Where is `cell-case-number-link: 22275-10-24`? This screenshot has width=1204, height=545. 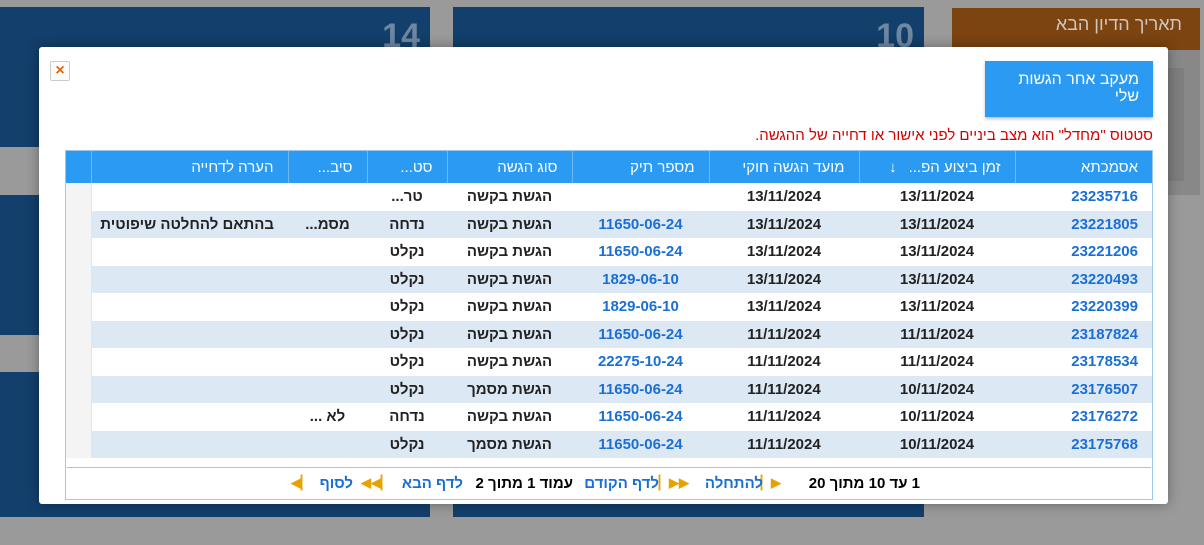
cell-case-number-link: 22275-10-24 is located at coordinates (640, 361).